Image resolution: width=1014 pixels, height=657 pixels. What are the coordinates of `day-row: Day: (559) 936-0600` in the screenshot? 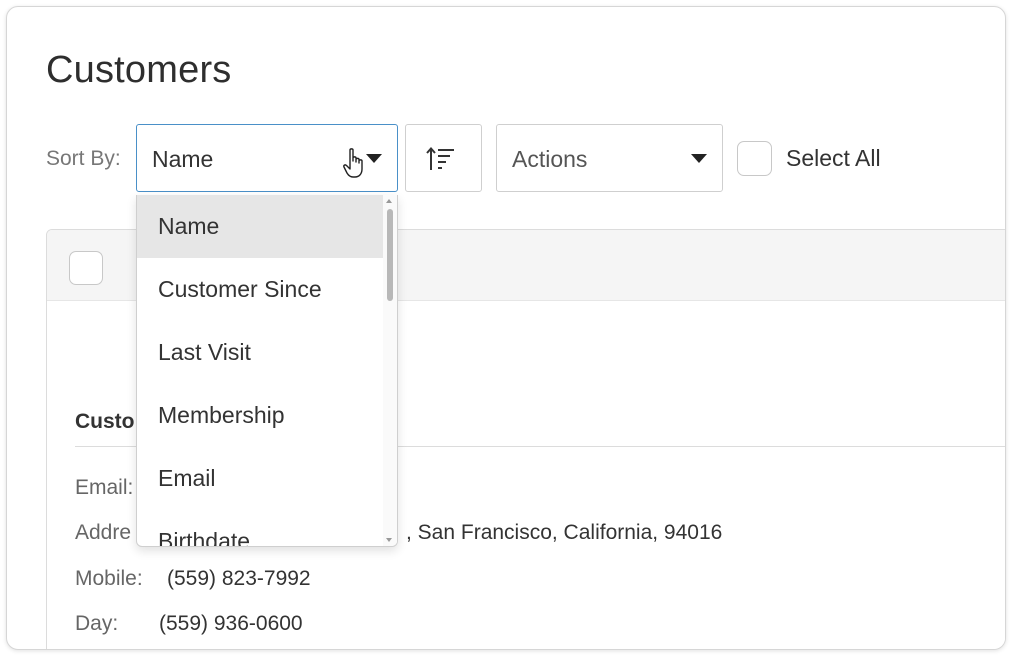 It's located at (189, 624).